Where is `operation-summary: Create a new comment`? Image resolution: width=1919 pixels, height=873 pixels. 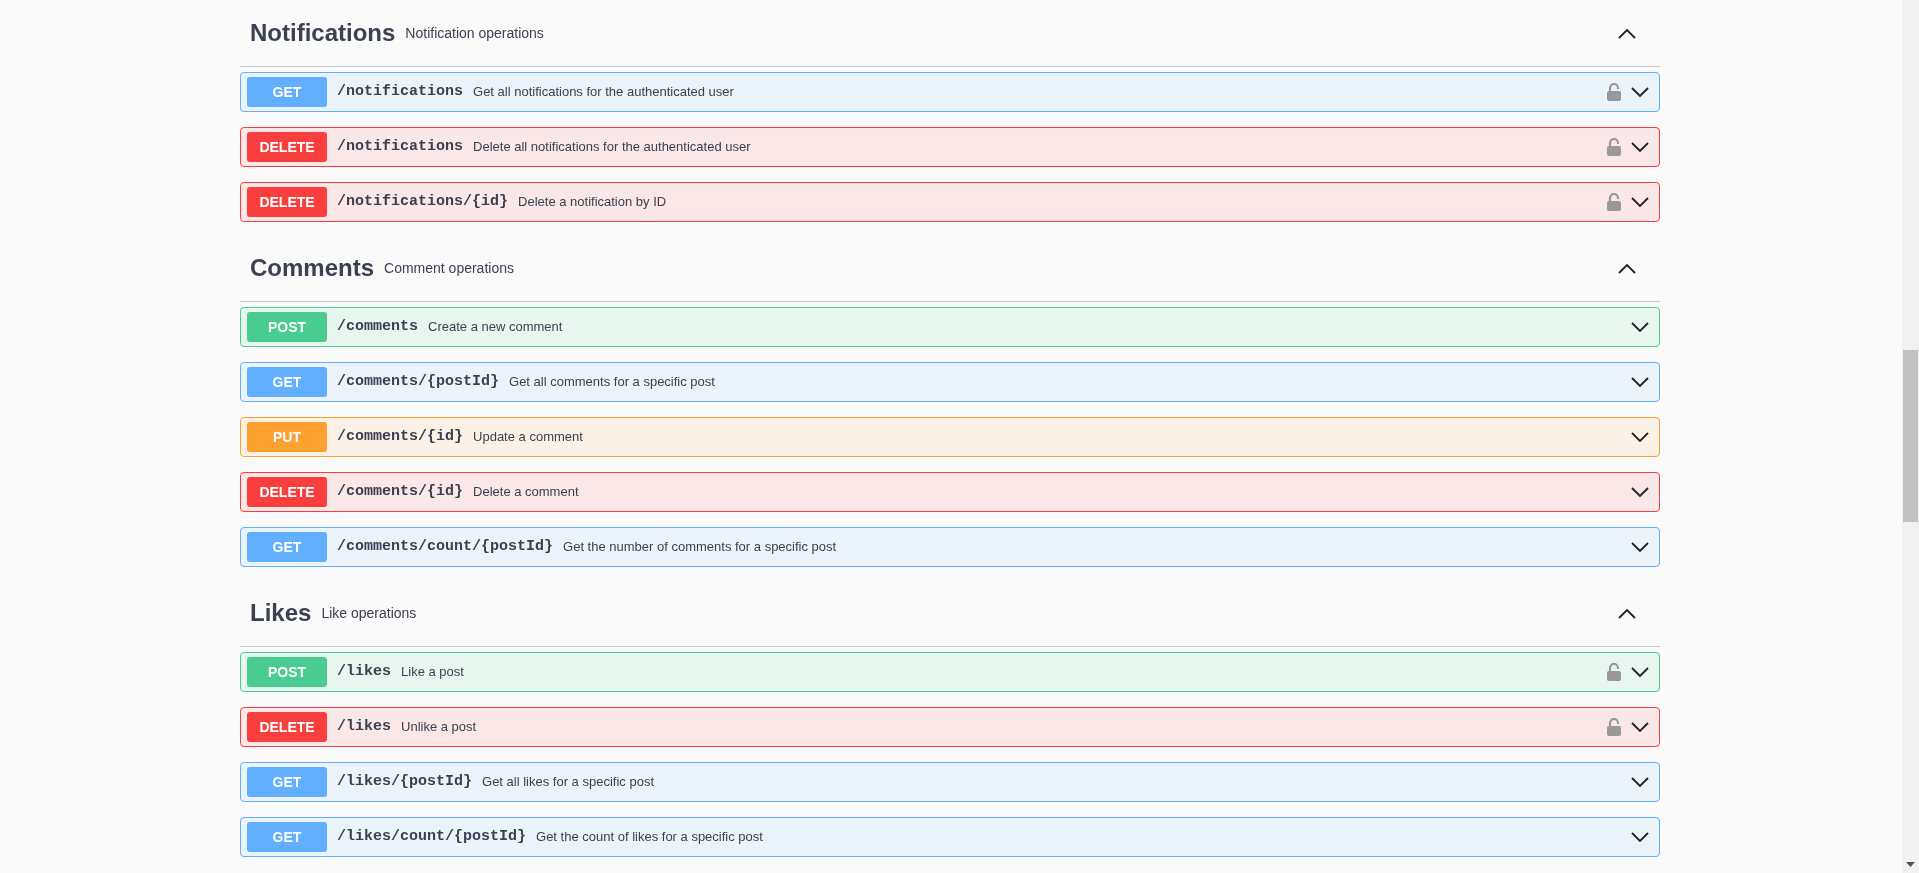
operation-summary: Create a new comment is located at coordinates (495, 327).